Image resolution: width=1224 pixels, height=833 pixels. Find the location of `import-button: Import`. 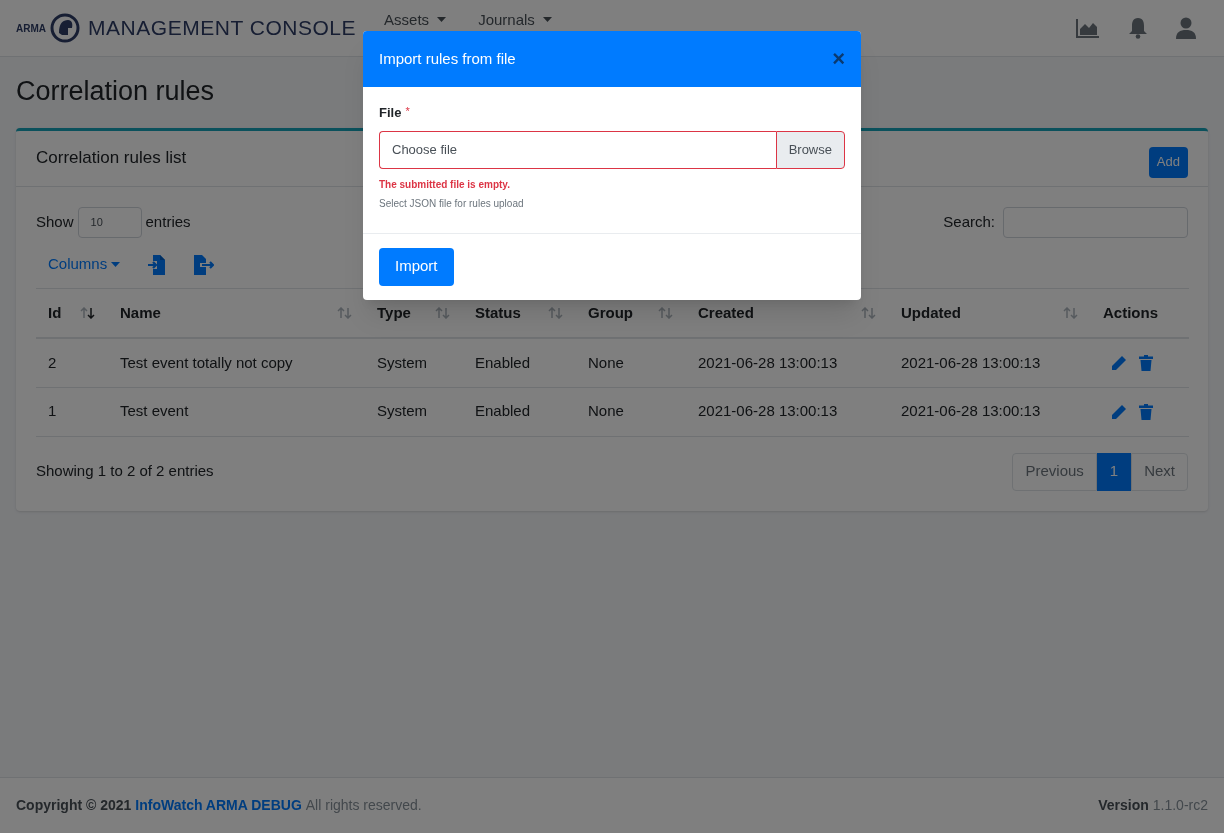

import-button: Import is located at coordinates (416, 266).